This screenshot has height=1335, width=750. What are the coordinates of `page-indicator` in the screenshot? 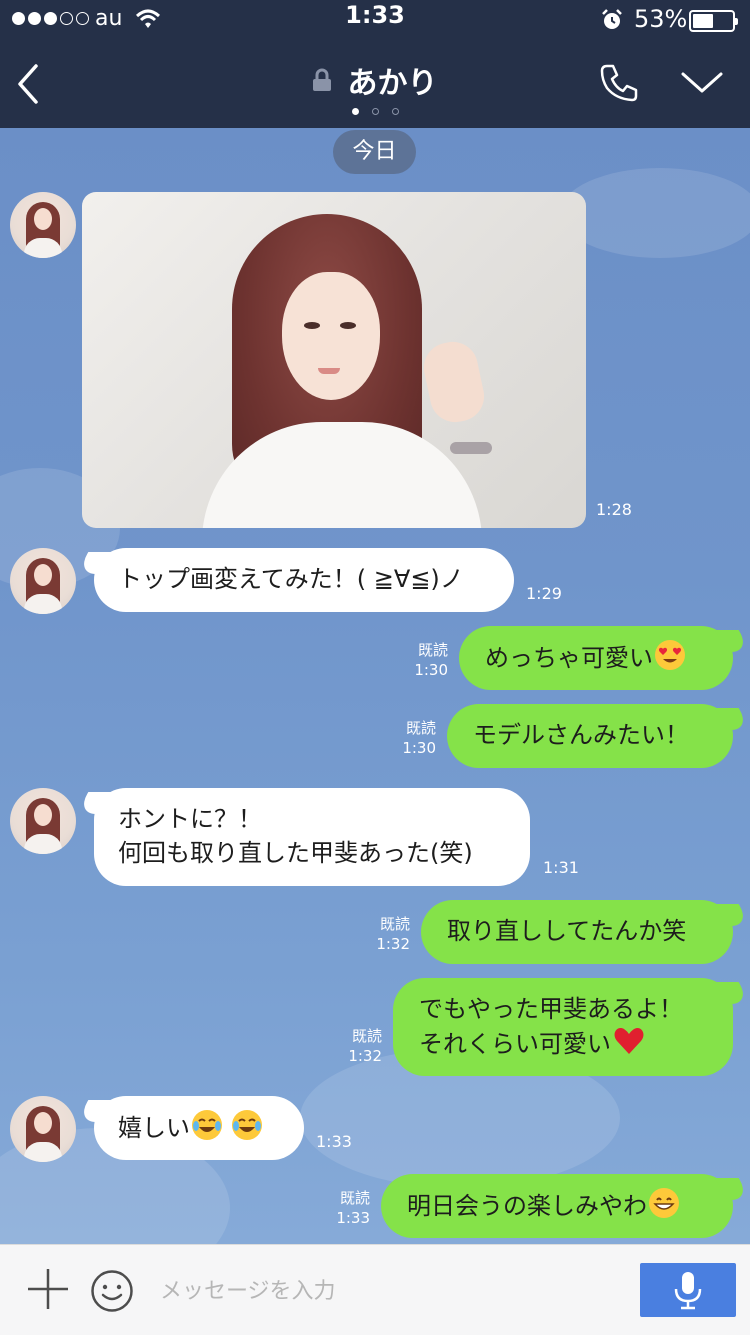 It's located at (375, 111).